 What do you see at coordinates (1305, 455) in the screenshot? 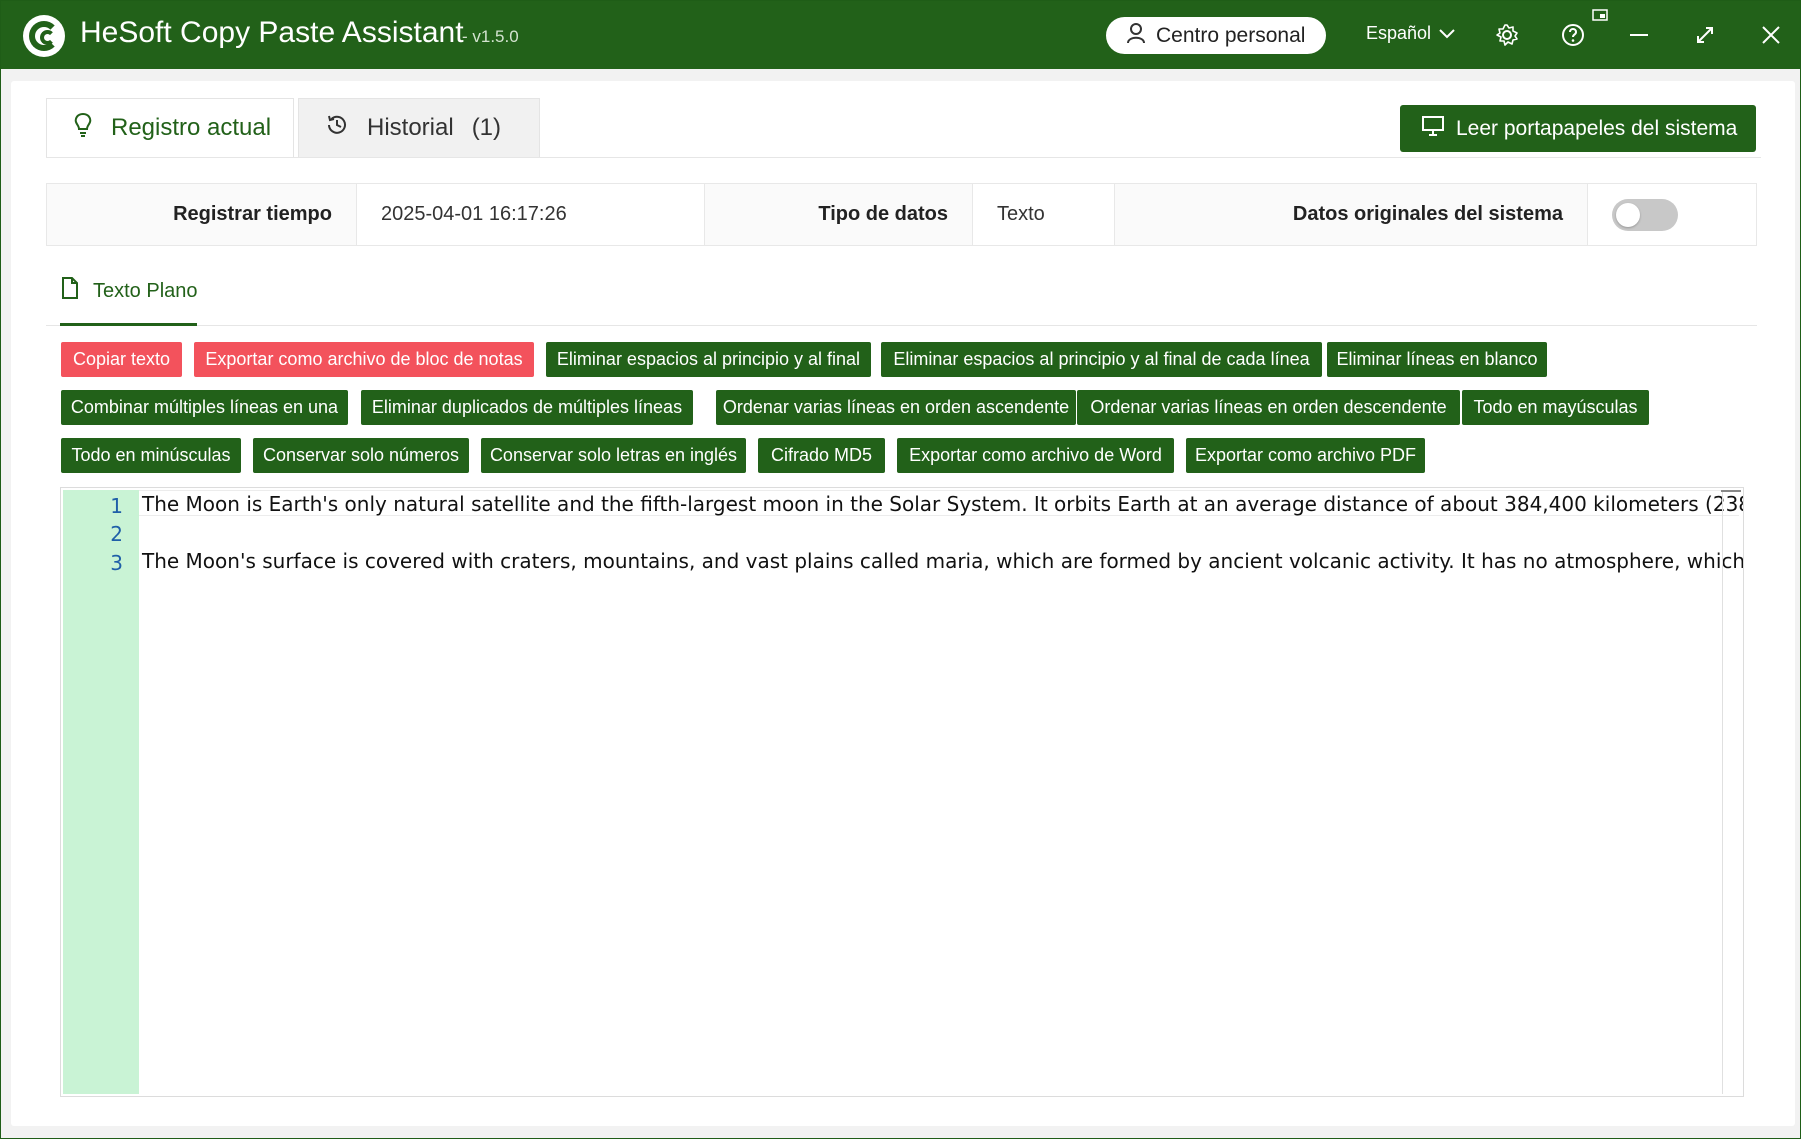
I see `export-pdf-button: Exportar como archivo PDF` at bounding box center [1305, 455].